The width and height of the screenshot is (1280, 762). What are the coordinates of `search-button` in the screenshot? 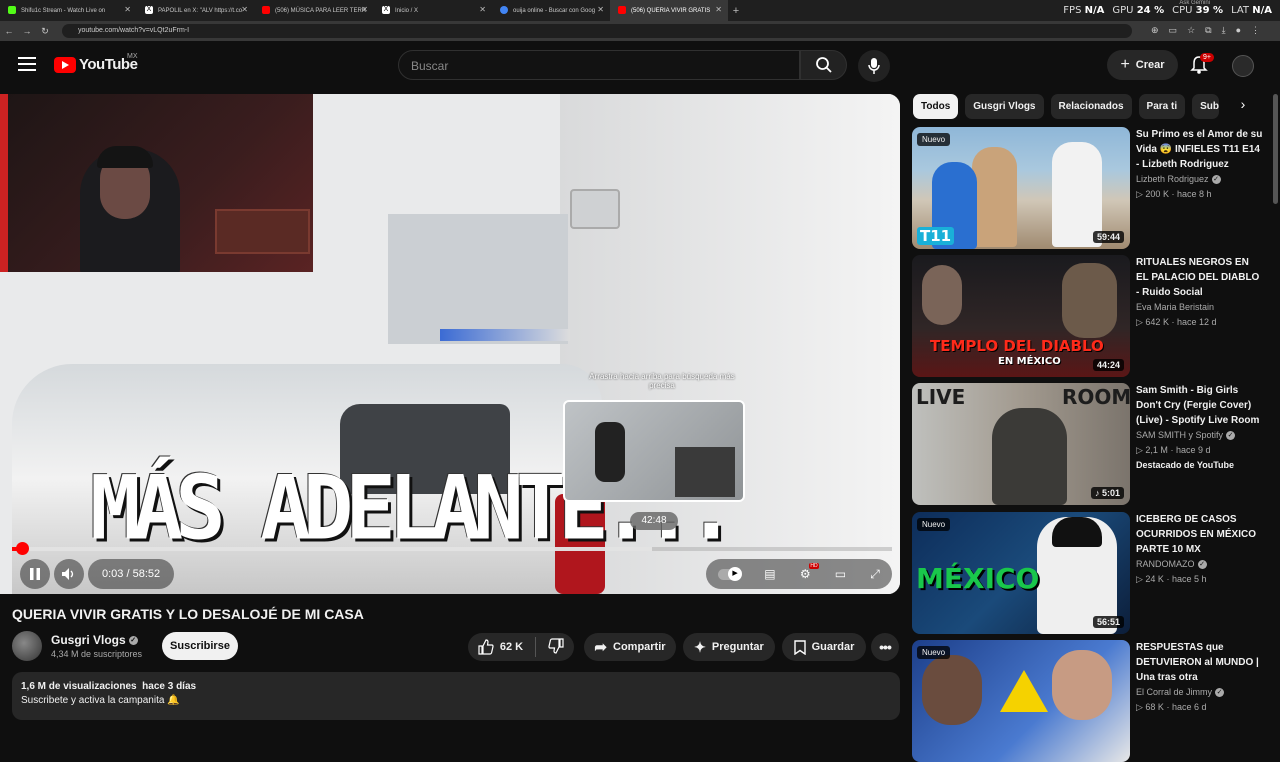 It's located at (823, 65).